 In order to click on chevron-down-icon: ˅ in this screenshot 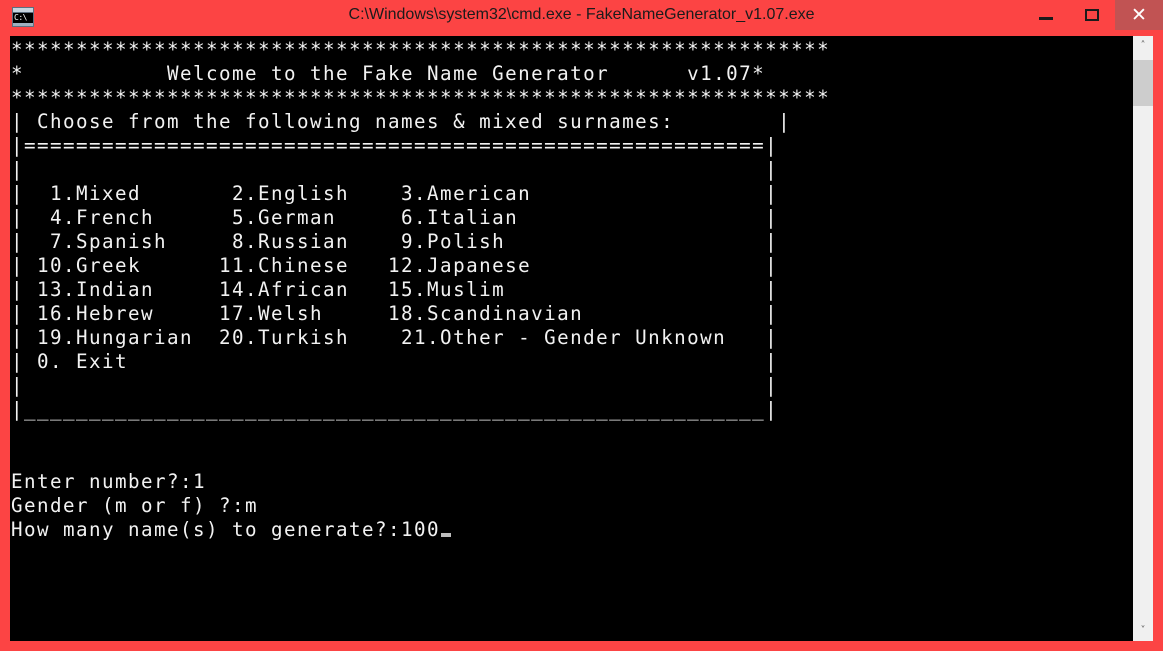, I will do `click(1143, 630)`.